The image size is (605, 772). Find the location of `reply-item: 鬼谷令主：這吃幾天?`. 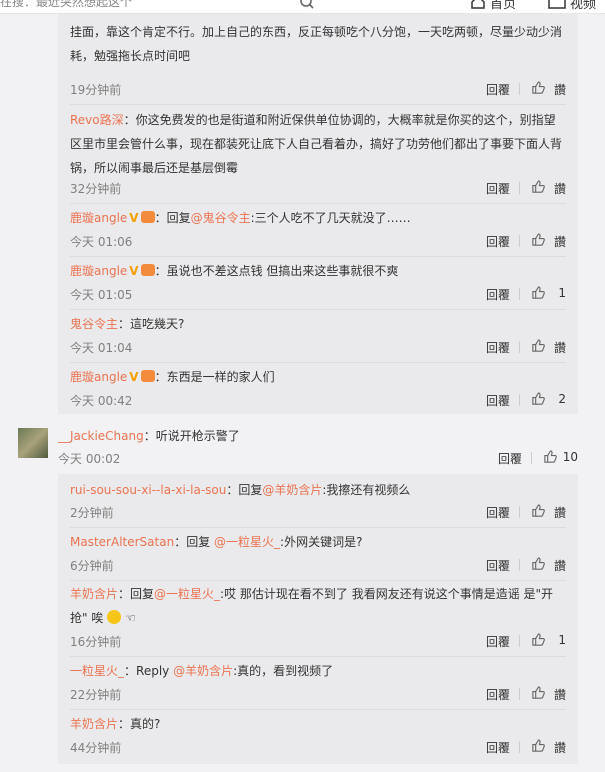

reply-item: 鬼谷令主：這吃幾天? is located at coordinates (318, 324).